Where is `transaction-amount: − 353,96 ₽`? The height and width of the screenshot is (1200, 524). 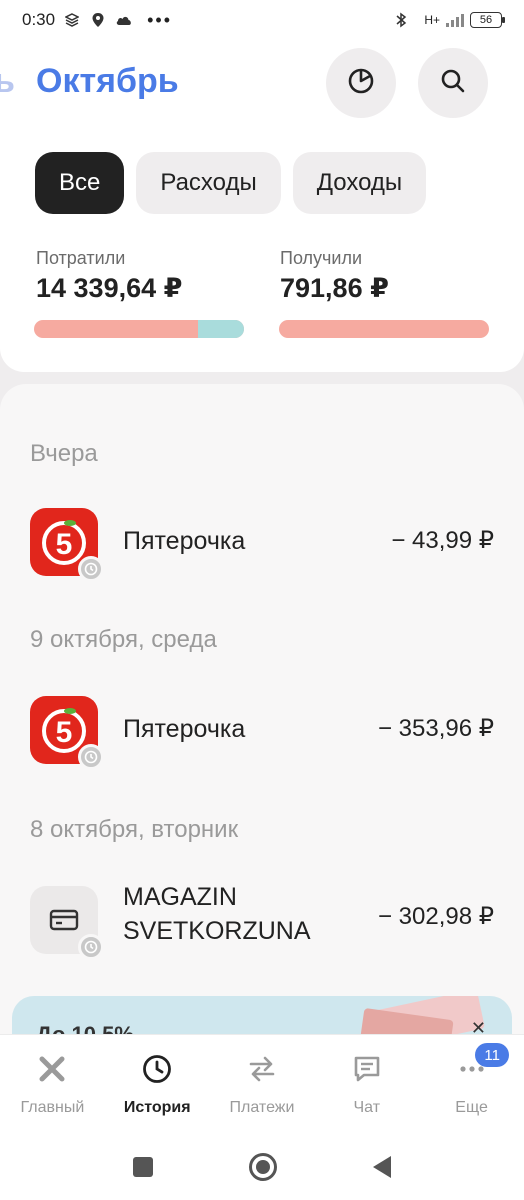
transaction-amount: − 353,96 ₽ is located at coordinates (435, 728).